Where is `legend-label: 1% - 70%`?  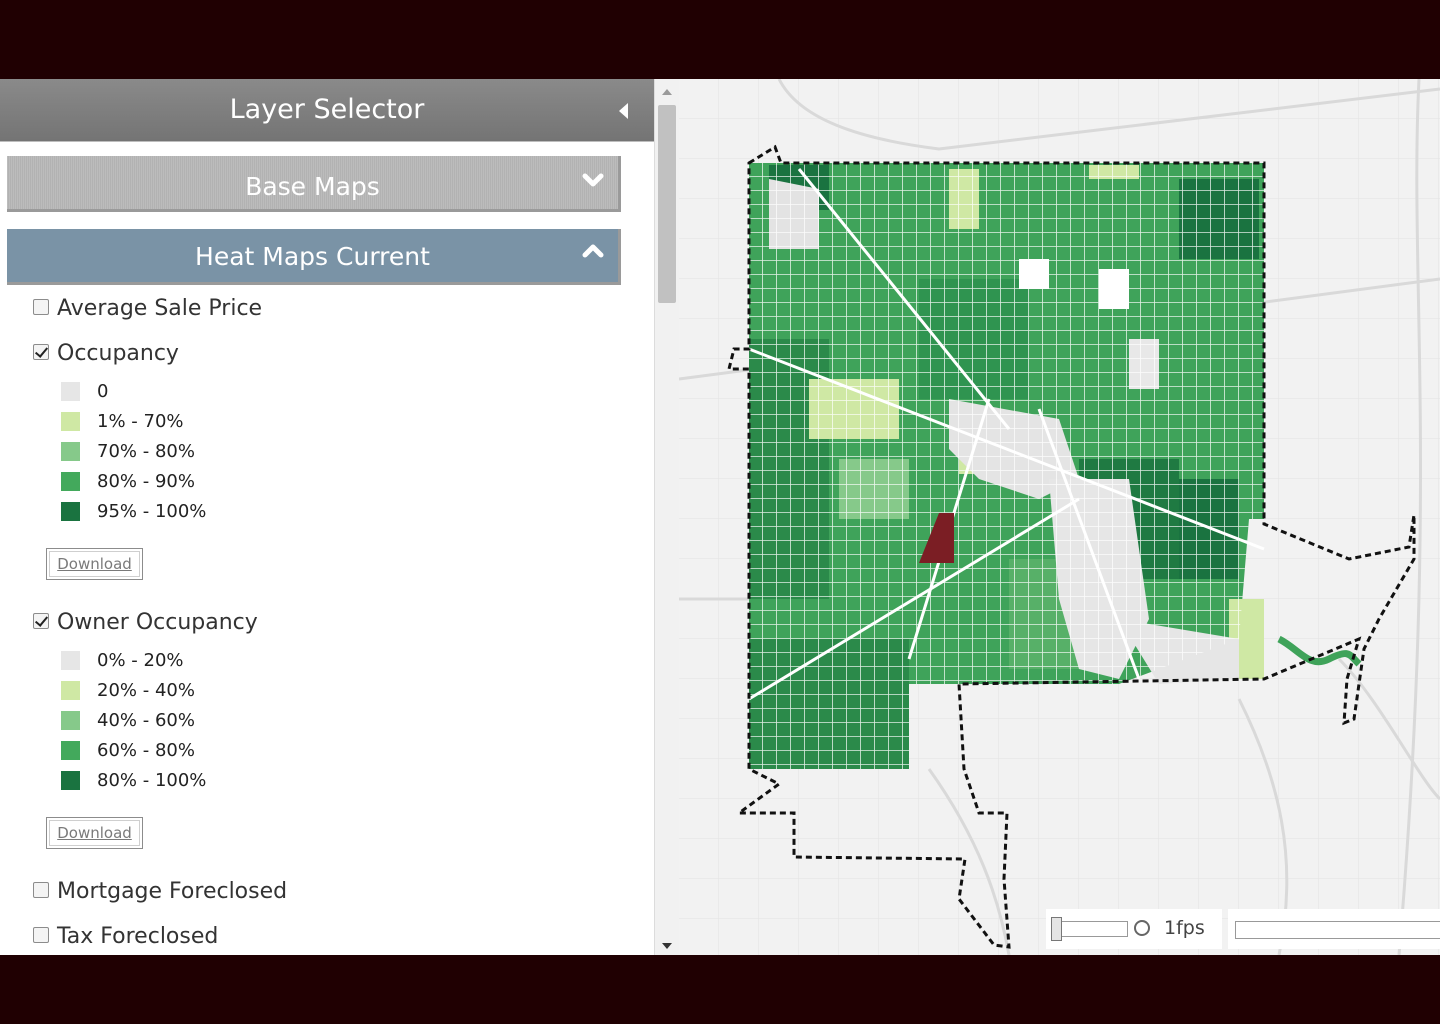 legend-label: 1% - 70% is located at coordinates (140, 421).